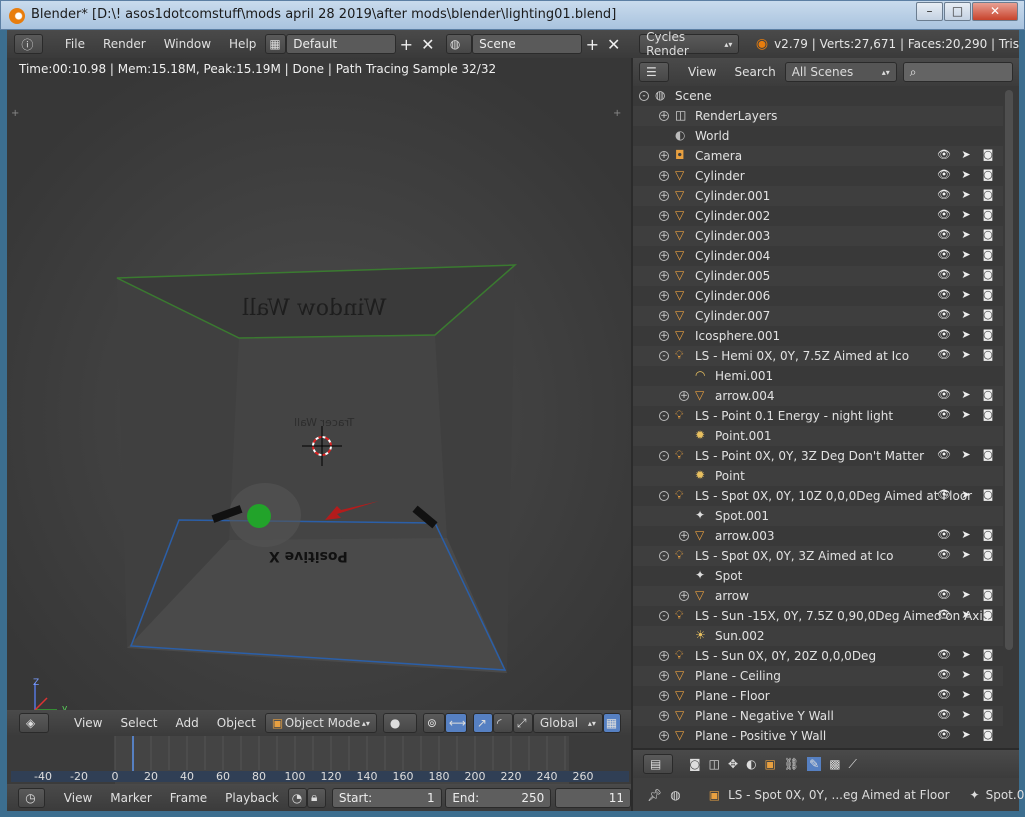 Image resolution: width=1025 pixels, height=817 pixels. Describe the element at coordinates (188, 798) in the screenshot. I see `menu-frame: Frame` at that location.